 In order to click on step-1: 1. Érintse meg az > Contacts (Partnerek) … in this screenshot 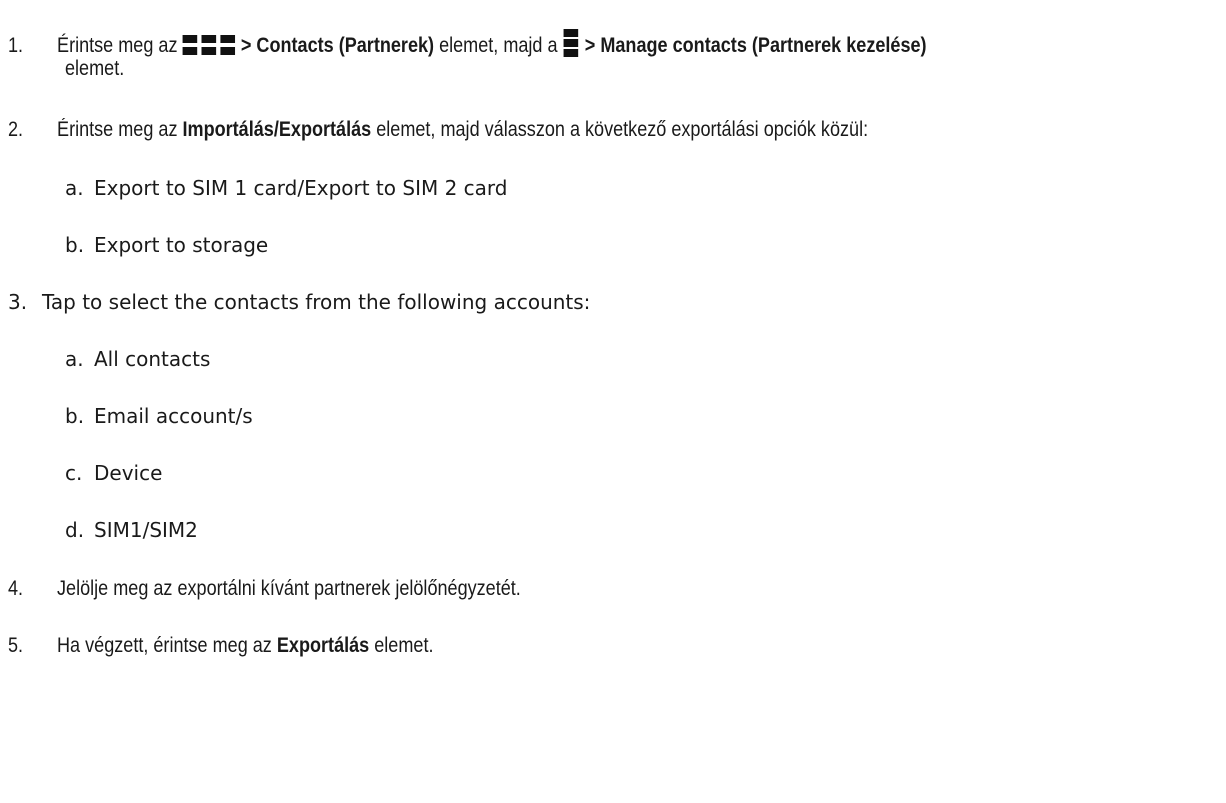, I will do `click(467, 43)`.